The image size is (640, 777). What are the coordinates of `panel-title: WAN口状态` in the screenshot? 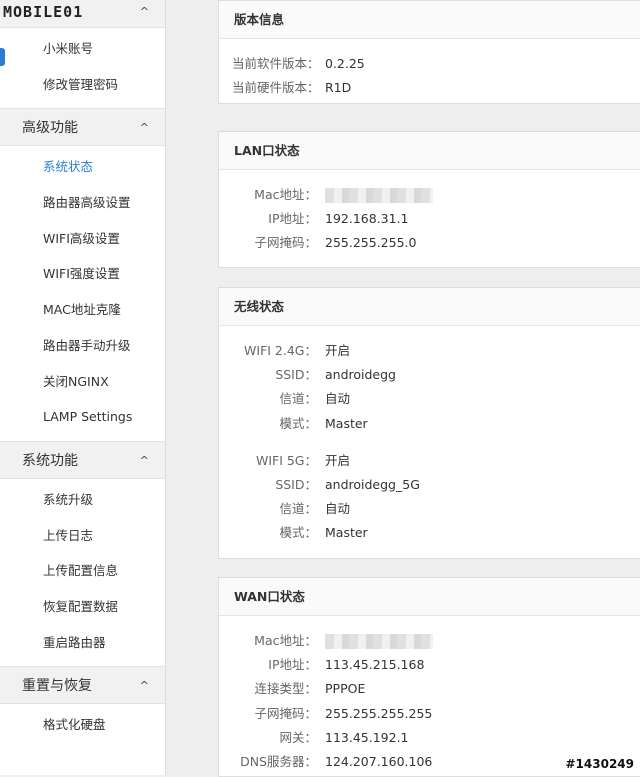 It's located at (429, 597).